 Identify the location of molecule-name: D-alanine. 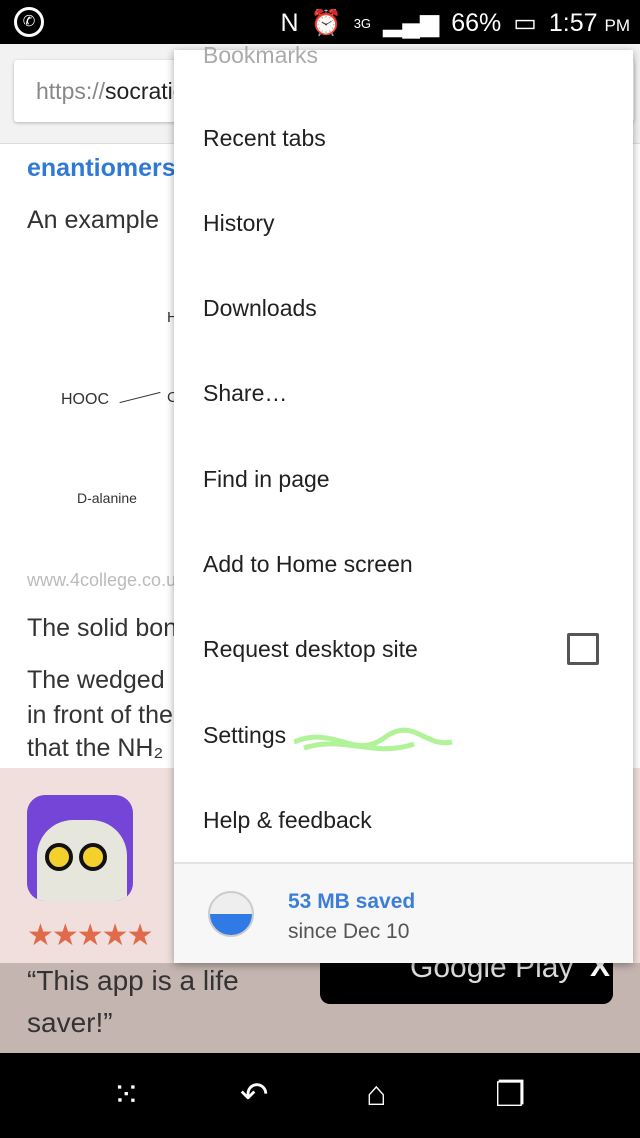
(107, 498).